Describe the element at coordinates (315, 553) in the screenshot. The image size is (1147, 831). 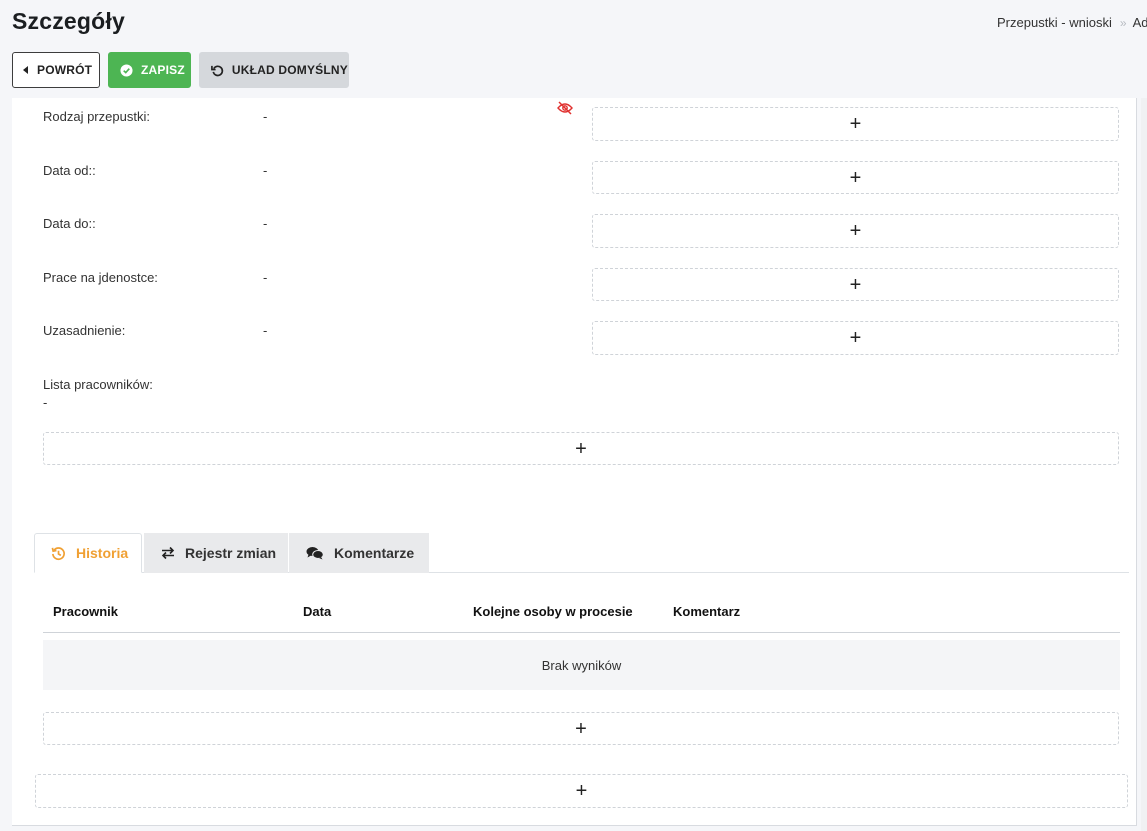
I see `comments-icon` at that location.